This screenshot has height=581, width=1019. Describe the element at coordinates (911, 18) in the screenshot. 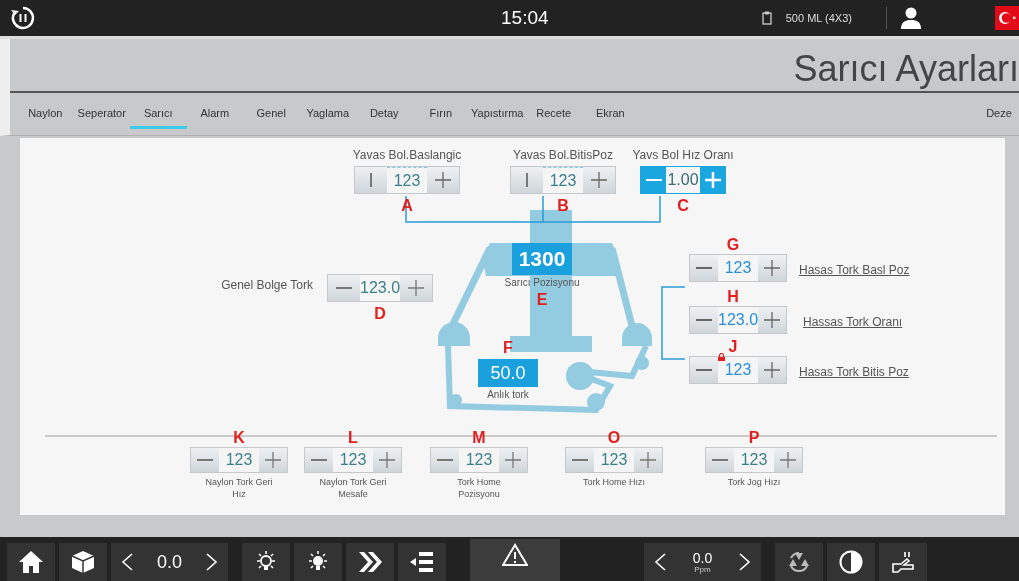

I see `user-icon` at that location.